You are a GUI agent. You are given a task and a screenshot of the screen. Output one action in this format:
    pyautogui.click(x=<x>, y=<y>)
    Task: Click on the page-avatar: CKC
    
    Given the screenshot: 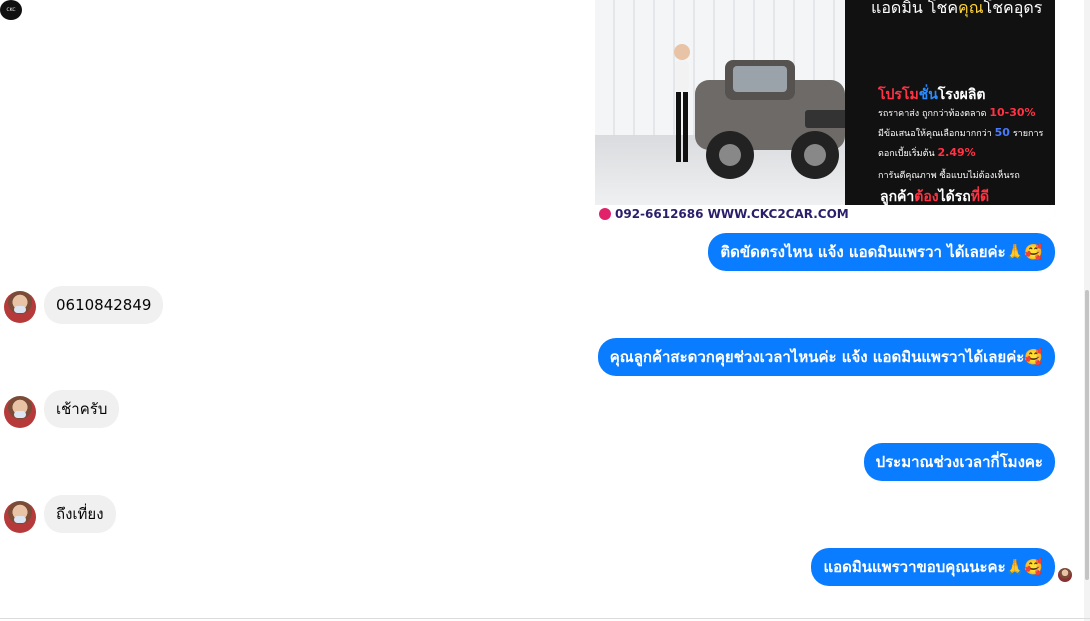 What is the action you would take?
    pyautogui.click(x=11, y=10)
    